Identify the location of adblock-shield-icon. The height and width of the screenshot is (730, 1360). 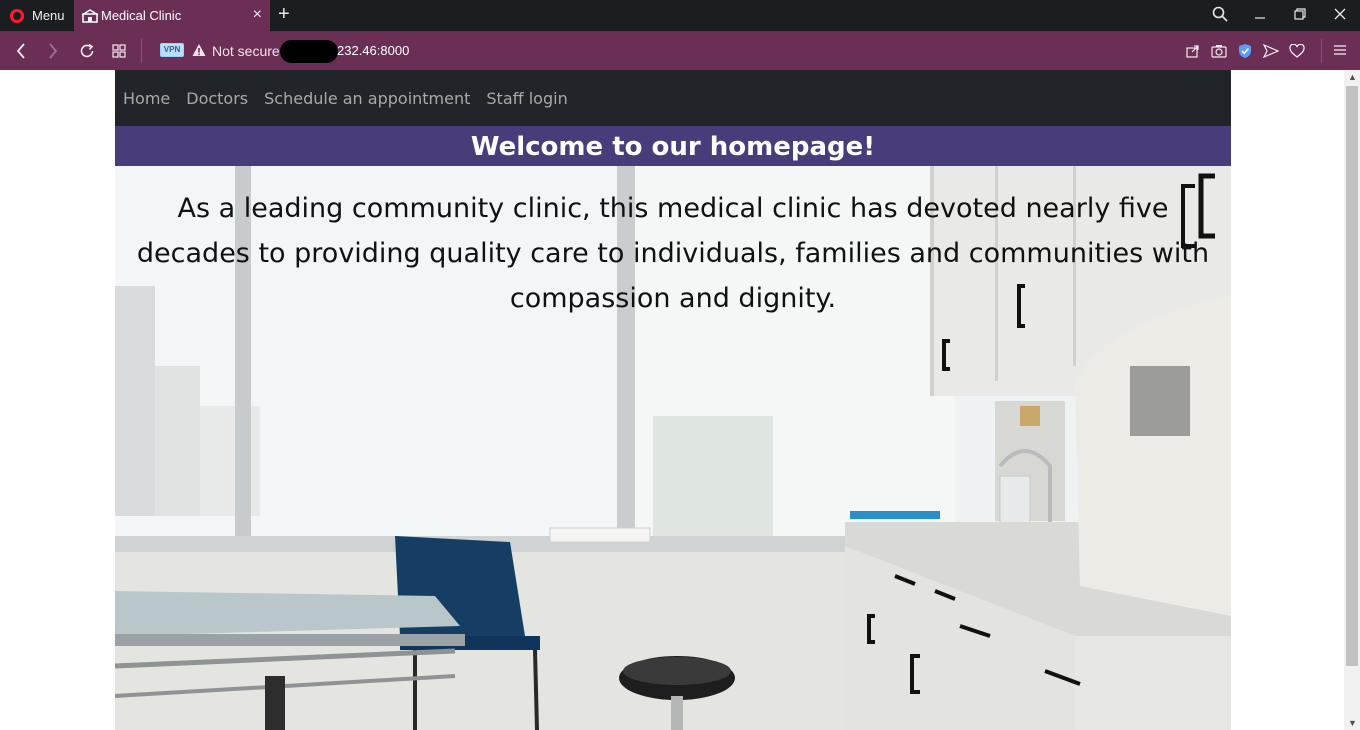
(1245, 51).